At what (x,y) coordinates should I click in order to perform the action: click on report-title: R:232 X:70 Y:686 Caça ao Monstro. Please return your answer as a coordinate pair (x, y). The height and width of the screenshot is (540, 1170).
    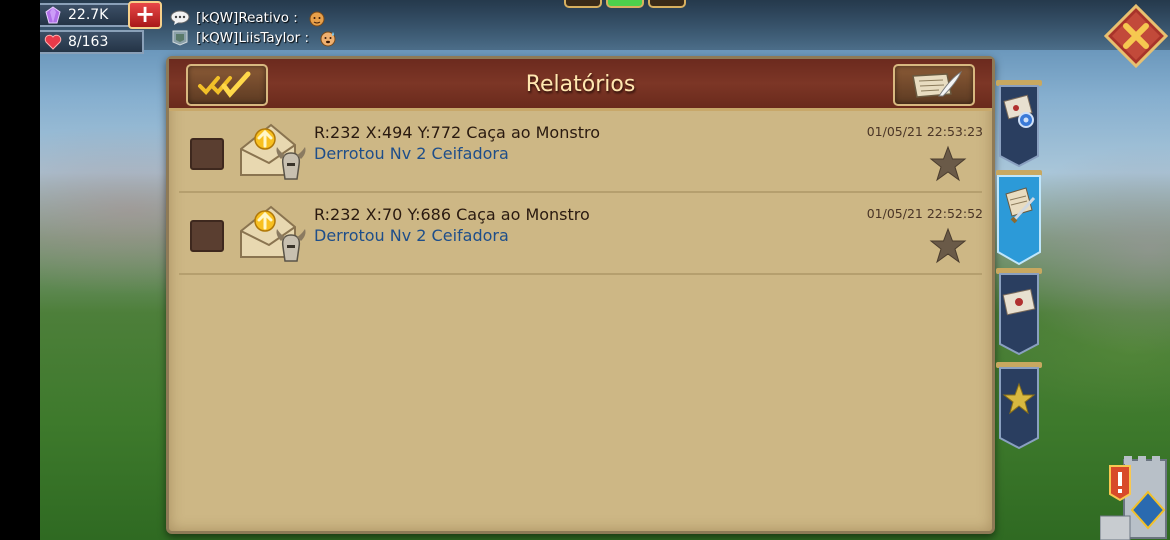
    Looking at the image, I should click on (452, 214).